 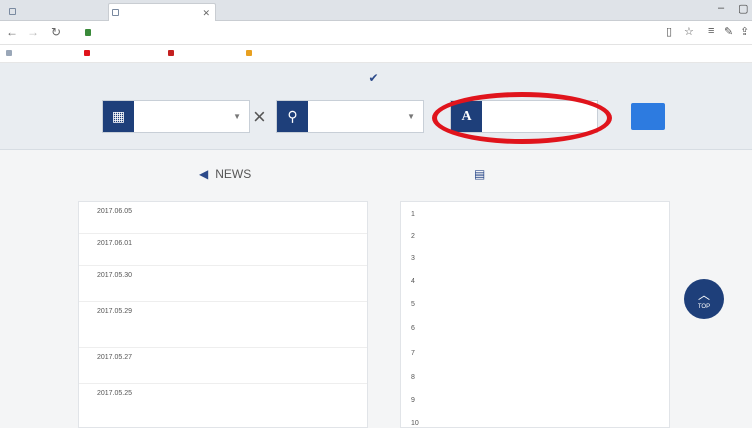 What do you see at coordinates (115, 275) in the screenshot?
I see `news-date: 2017.05.30` at bounding box center [115, 275].